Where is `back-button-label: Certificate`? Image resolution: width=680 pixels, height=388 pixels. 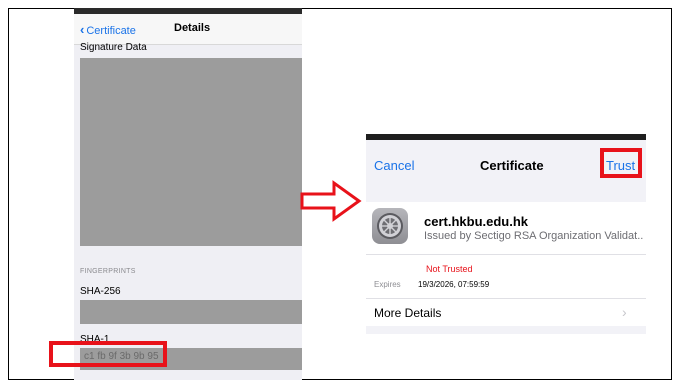
back-button-label: Certificate is located at coordinates (111, 31).